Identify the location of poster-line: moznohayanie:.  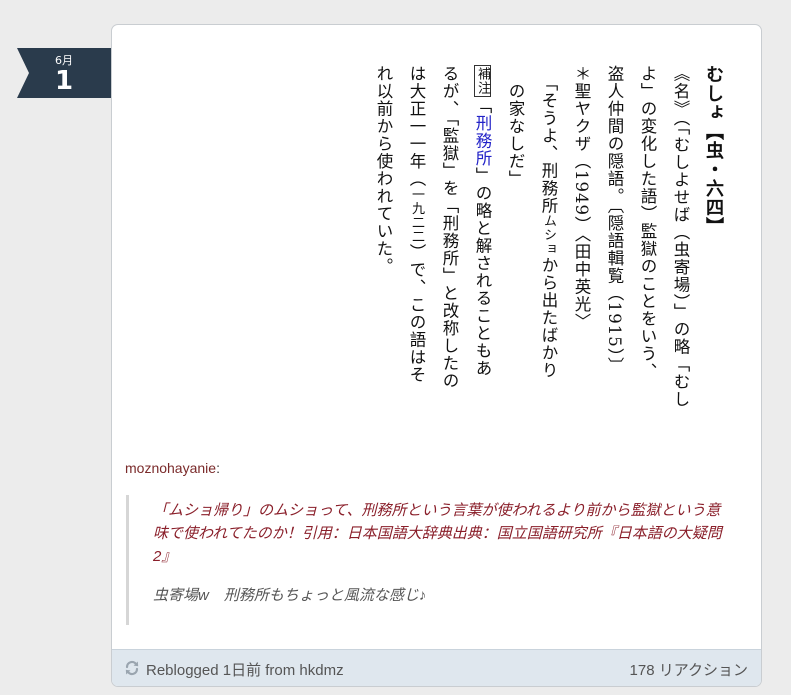
(172, 468).